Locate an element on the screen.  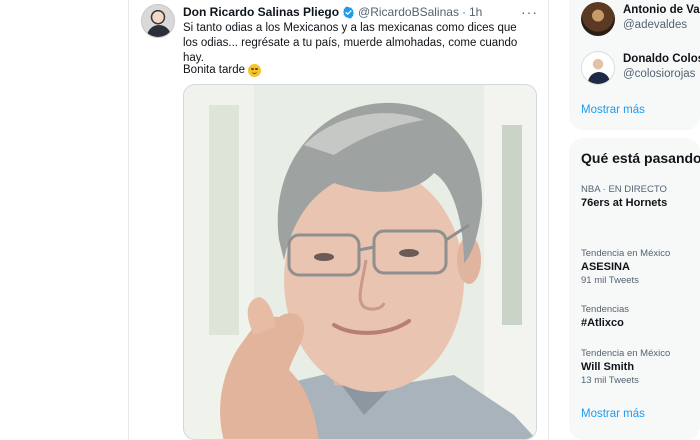
trends-title: Qué está pasando is located at coordinates (640, 158).